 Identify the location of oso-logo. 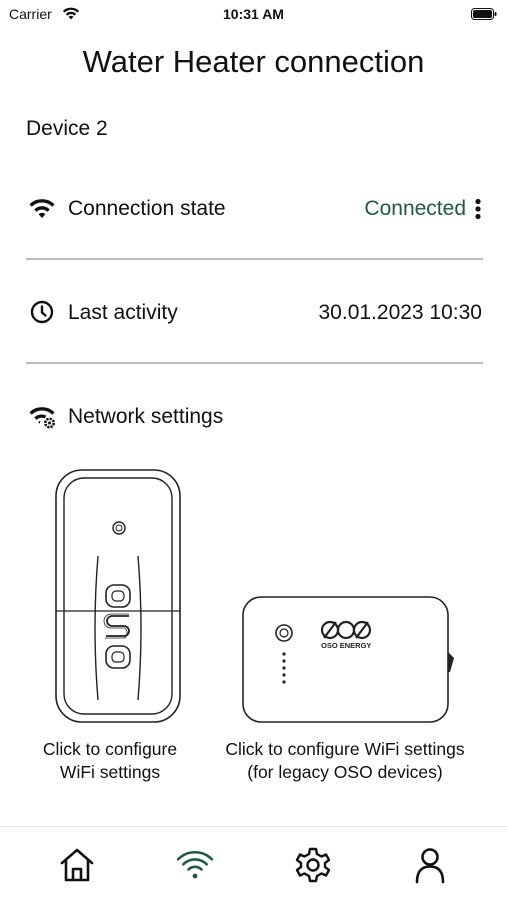
(346, 630).